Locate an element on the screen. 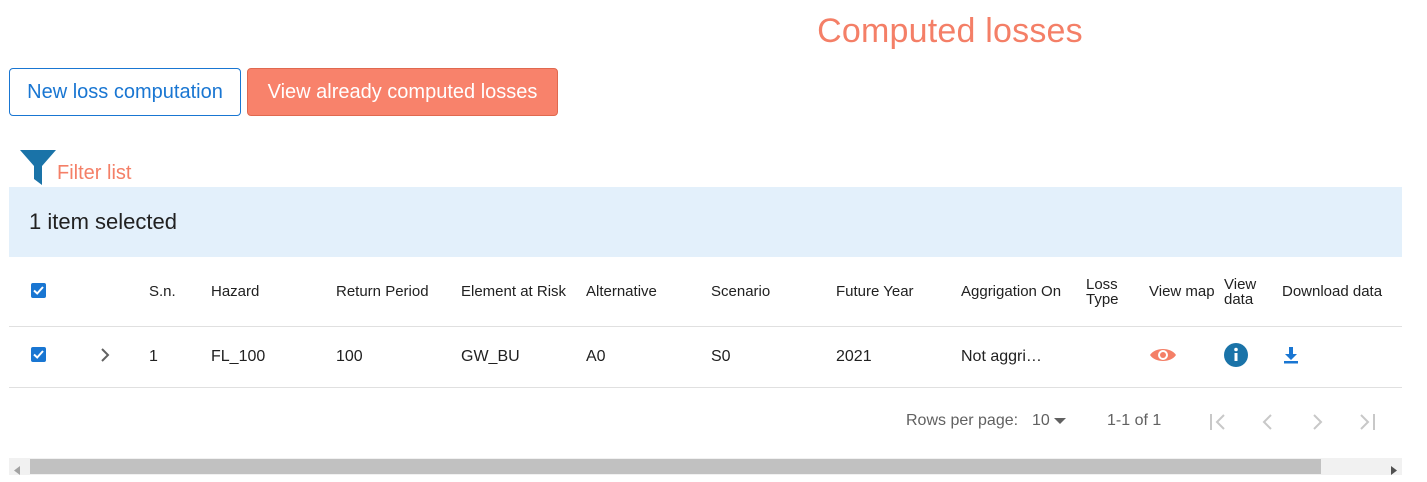 This screenshot has width=1427, height=482. col-header-return-period: Return Period is located at coordinates (398, 292).